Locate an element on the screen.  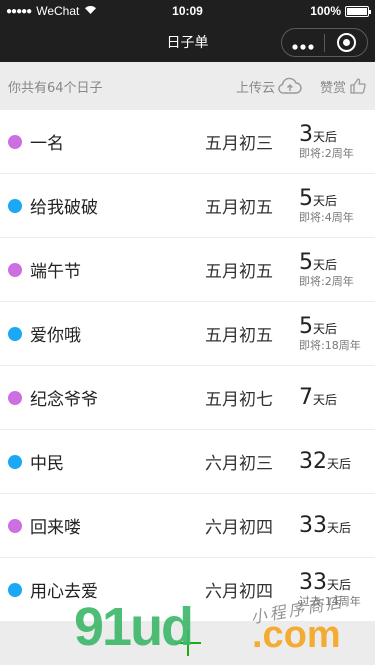
close-ring-icon is located at coordinates (346, 42).